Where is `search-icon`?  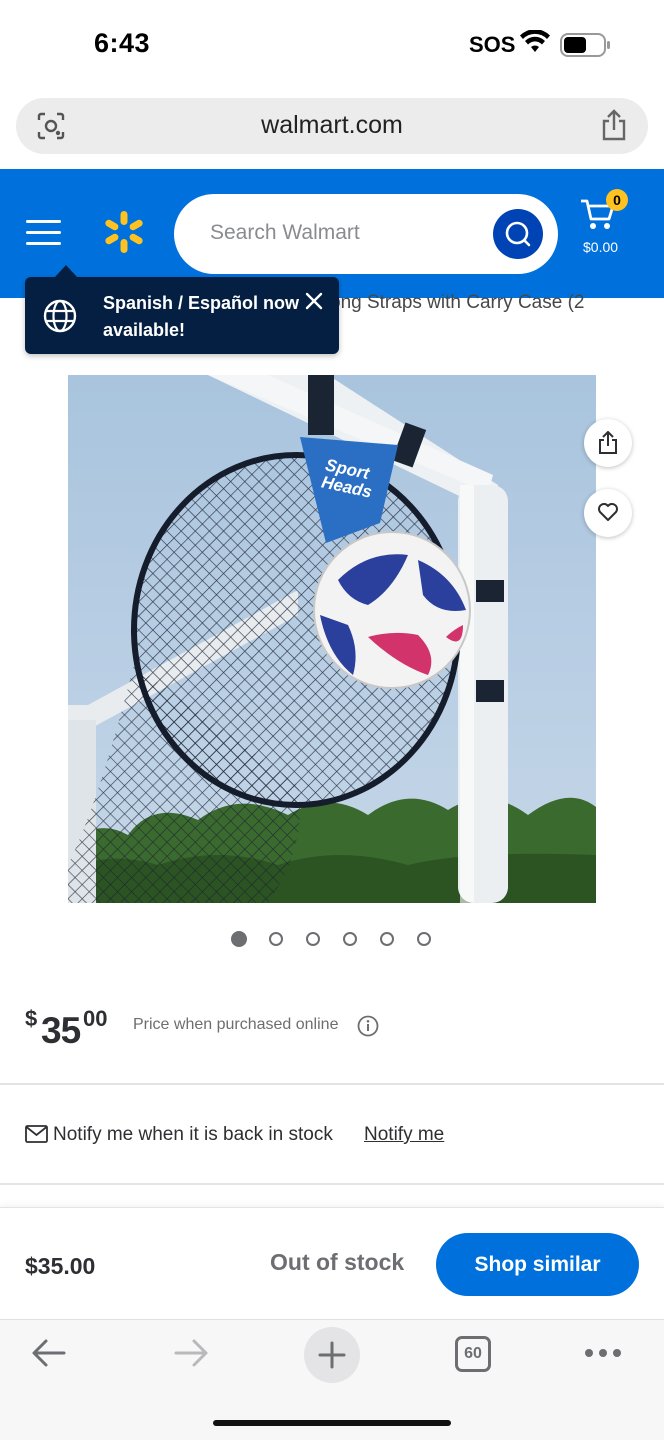
search-icon is located at coordinates (518, 234).